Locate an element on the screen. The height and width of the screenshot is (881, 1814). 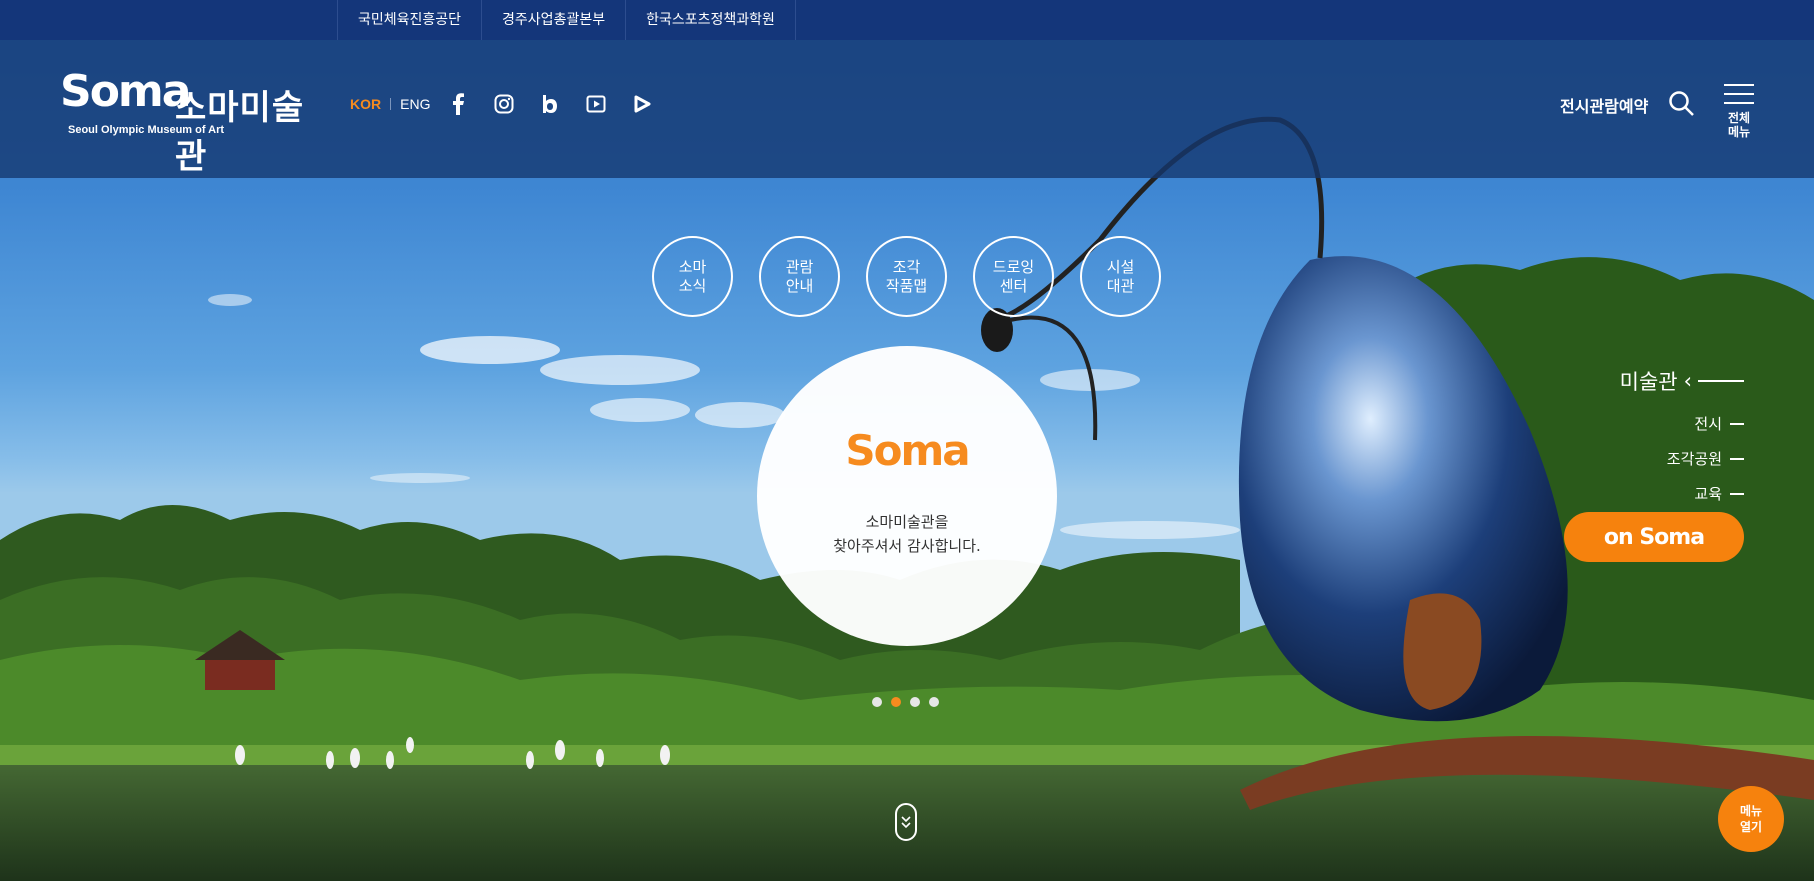
site-logo: Soma 소마미술관 Seoul Olympic Museum of Art is located at coordinates (185, 121).